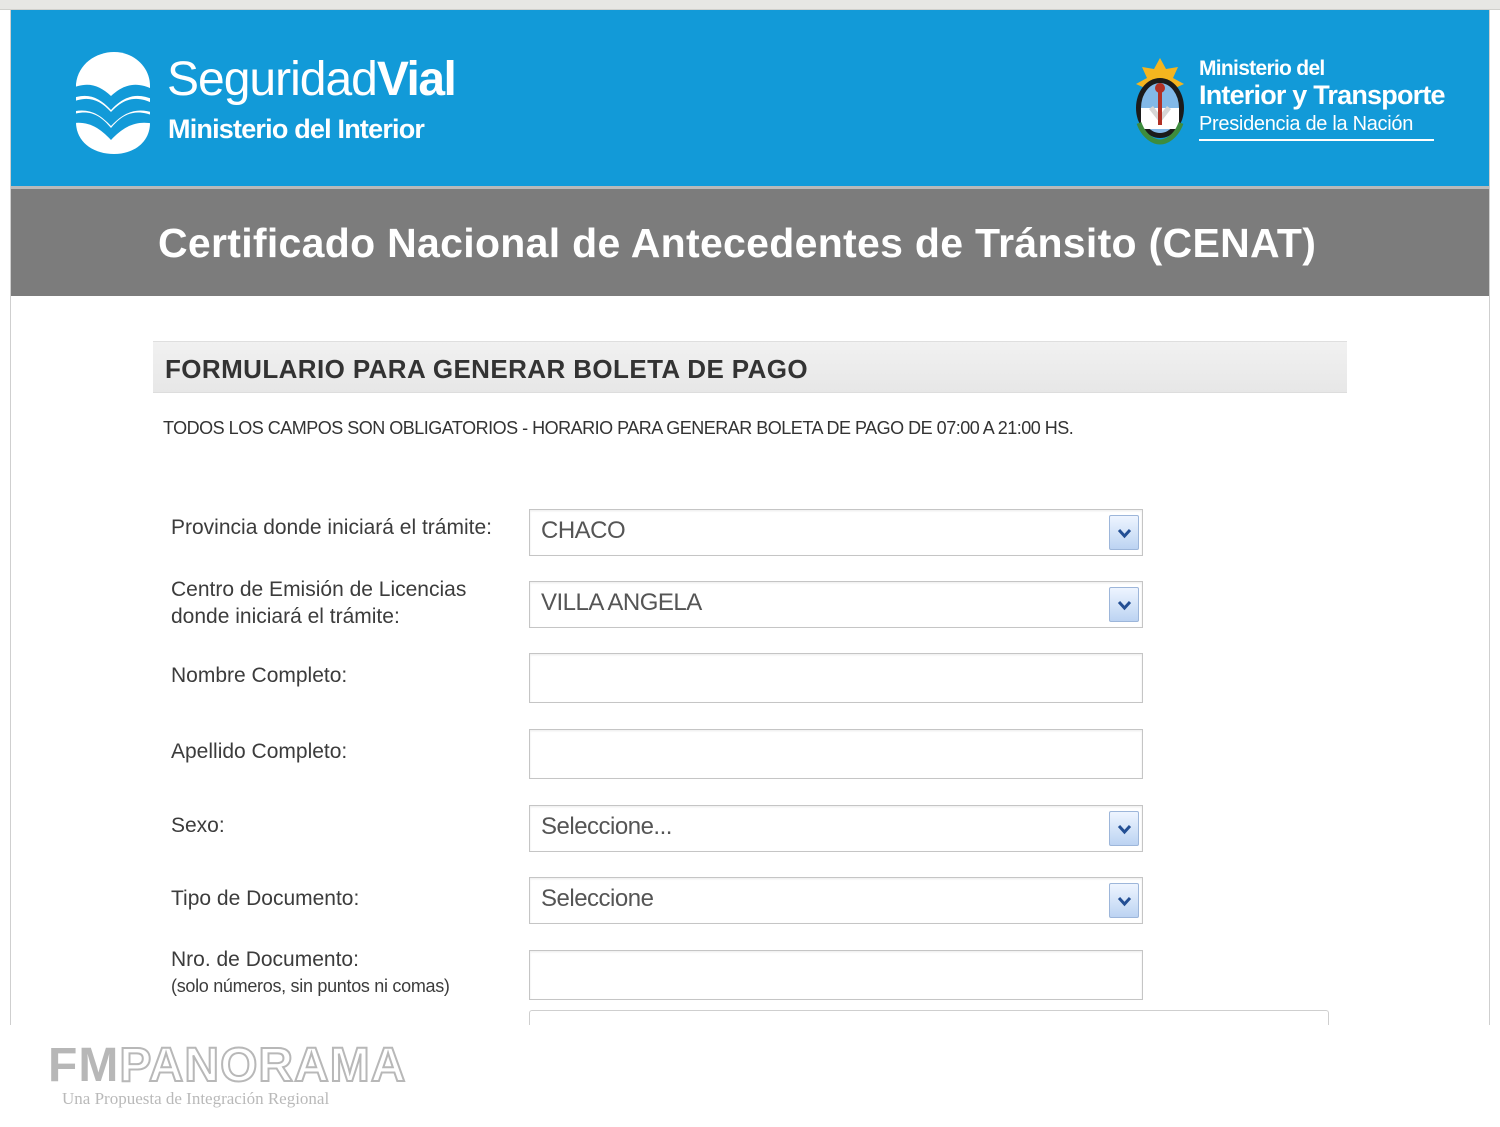 The width and height of the screenshot is (1500, 1127). What do you see at coordinates (296, 129) in the screenshot?
I see `brand-subtitle: Ministerio del Interior` at bounding box center [296, 129].